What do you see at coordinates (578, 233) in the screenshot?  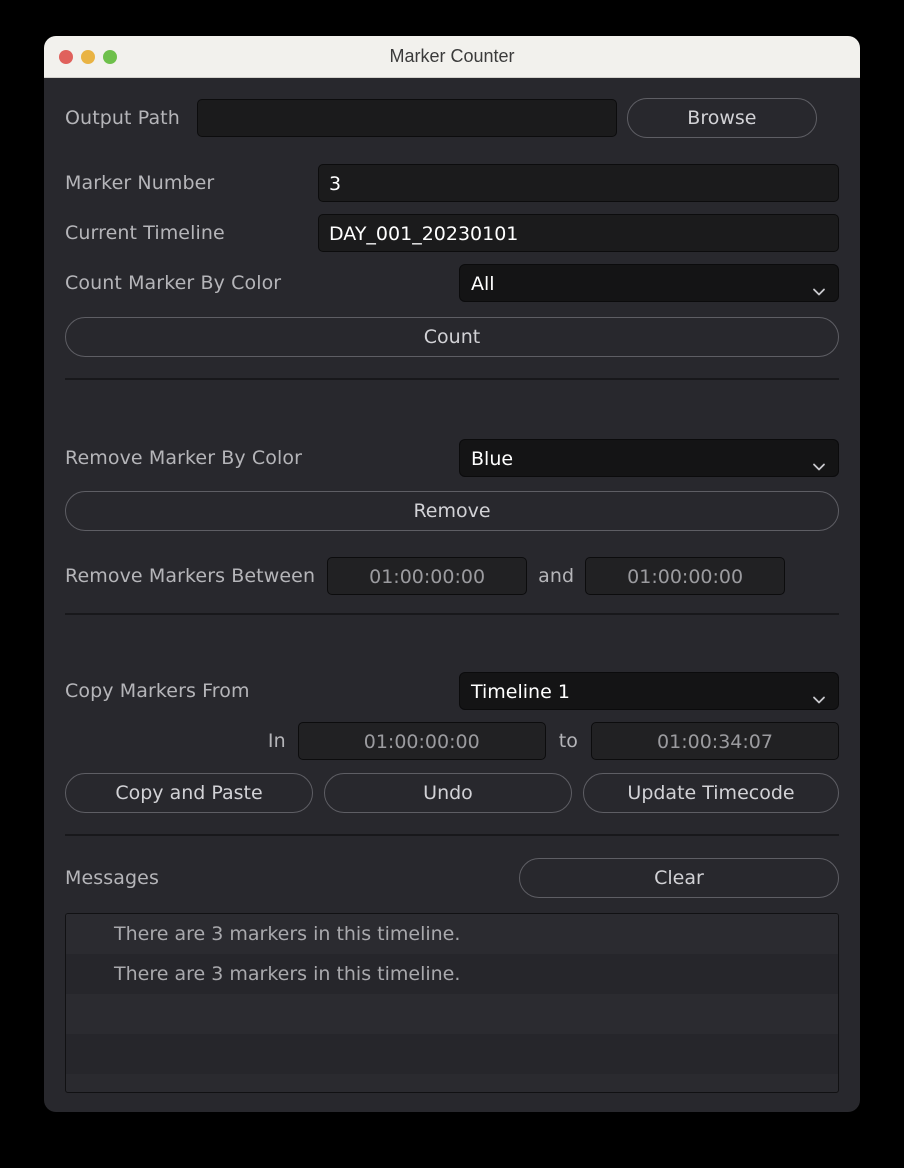 I see `current-timeline-input: DAY_001_20230101` at bounding box center [578, 233].